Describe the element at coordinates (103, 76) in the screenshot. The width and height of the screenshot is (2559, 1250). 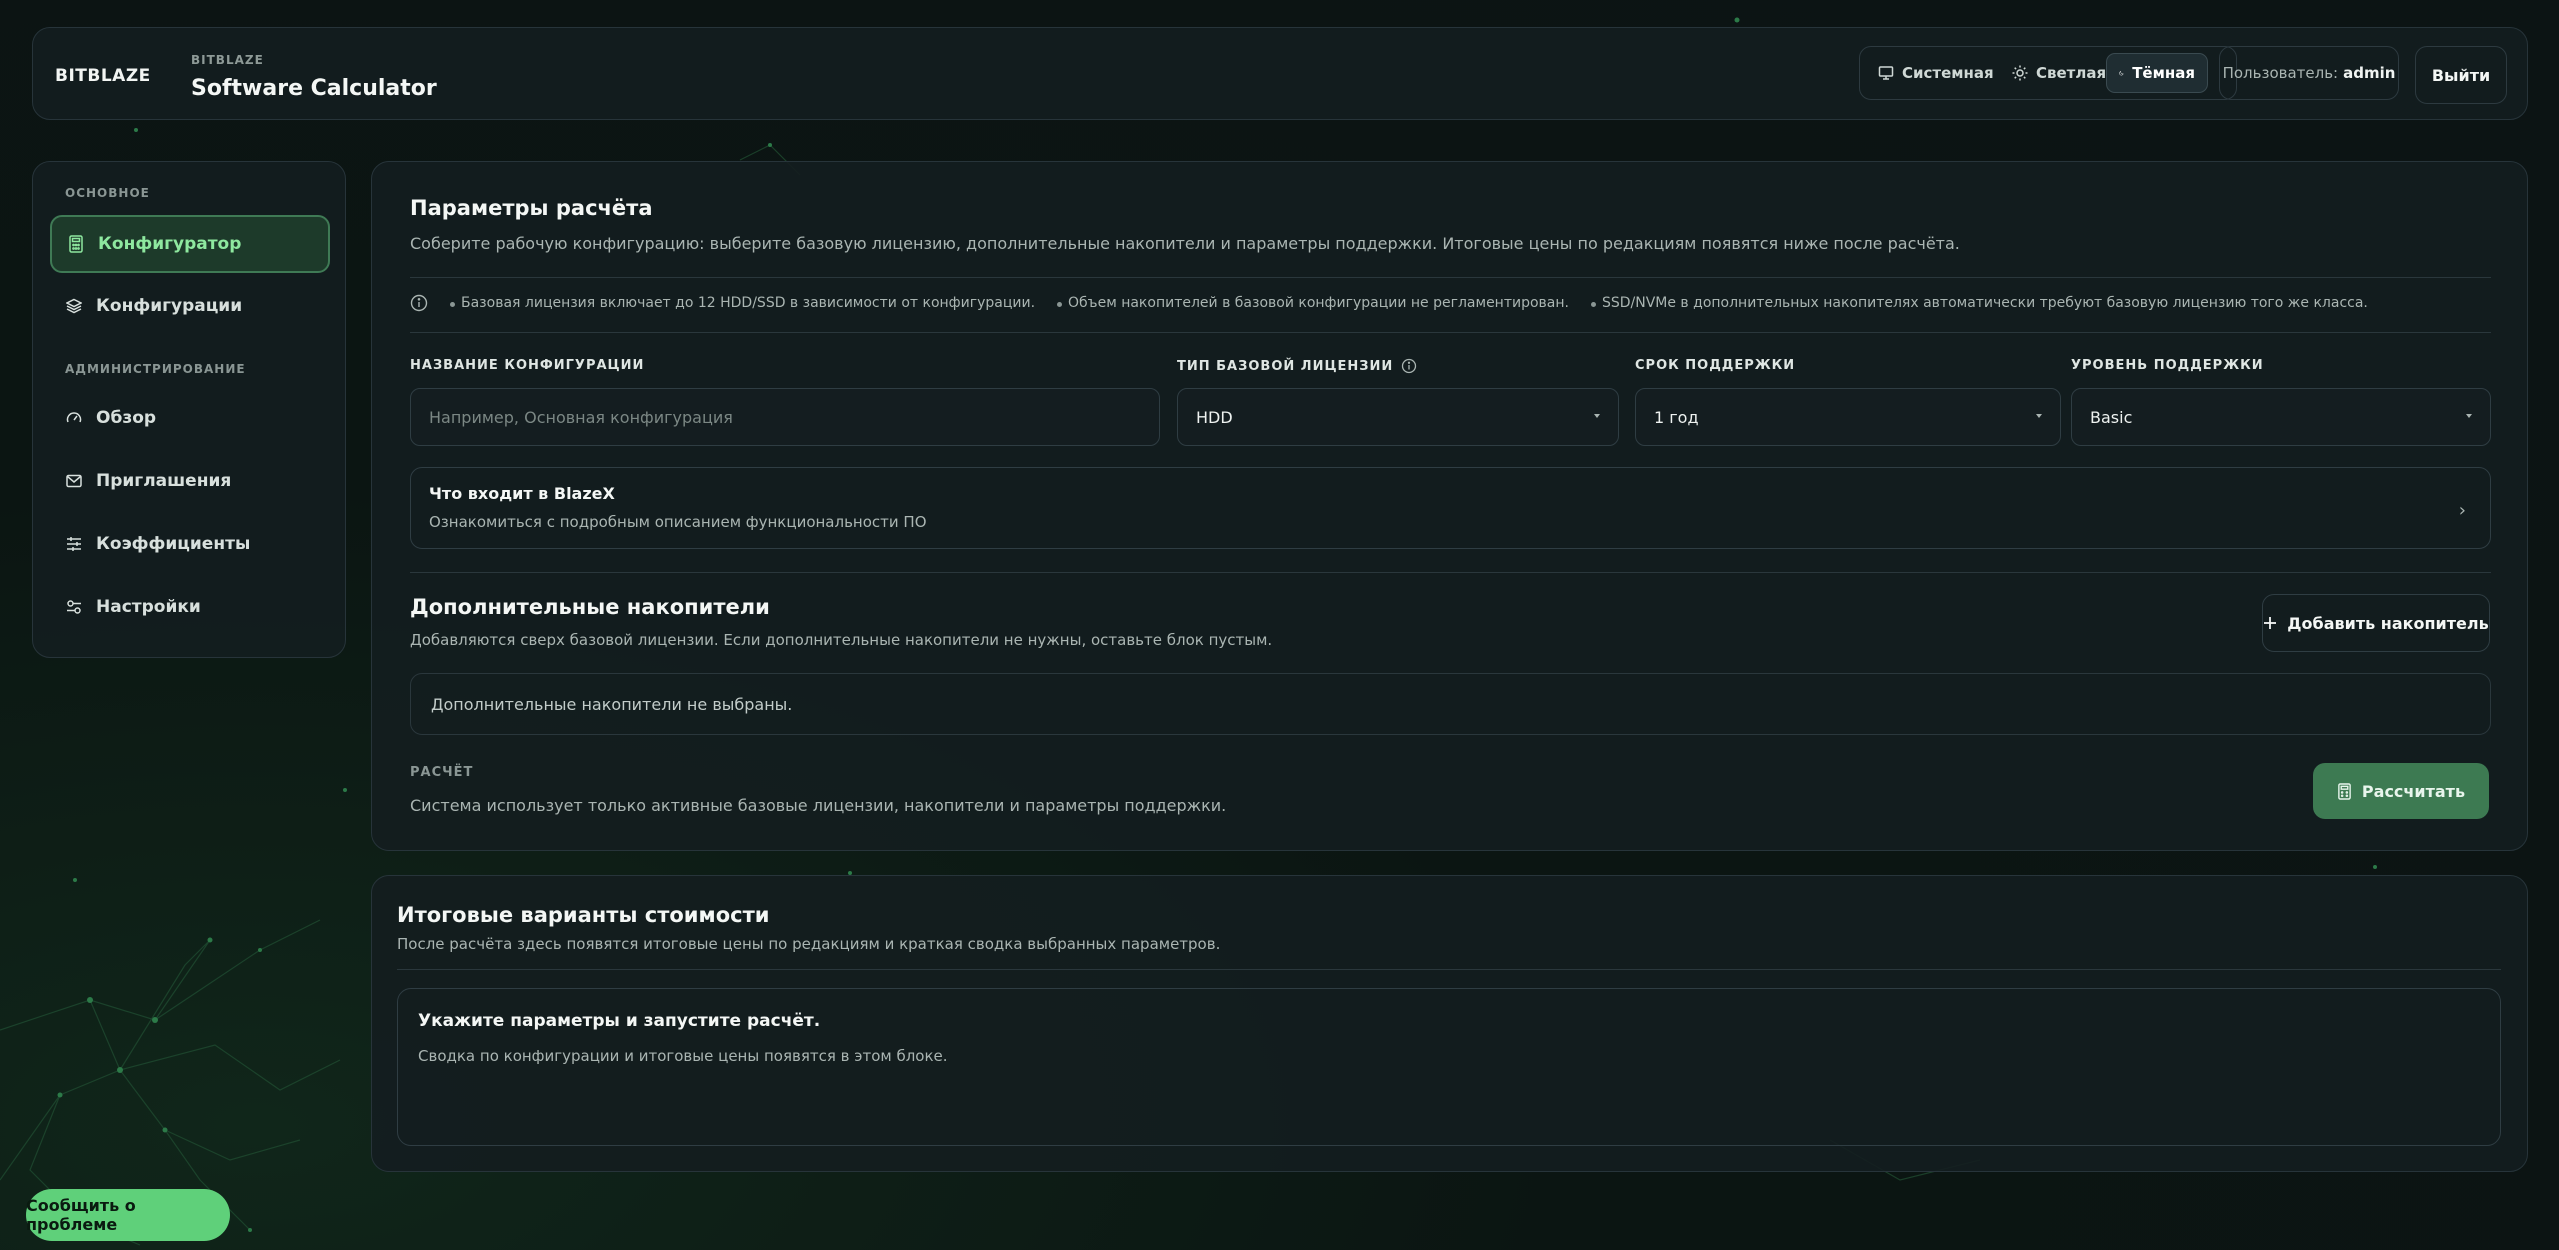
I see `brand-logo: BITBLAZE` at that location.